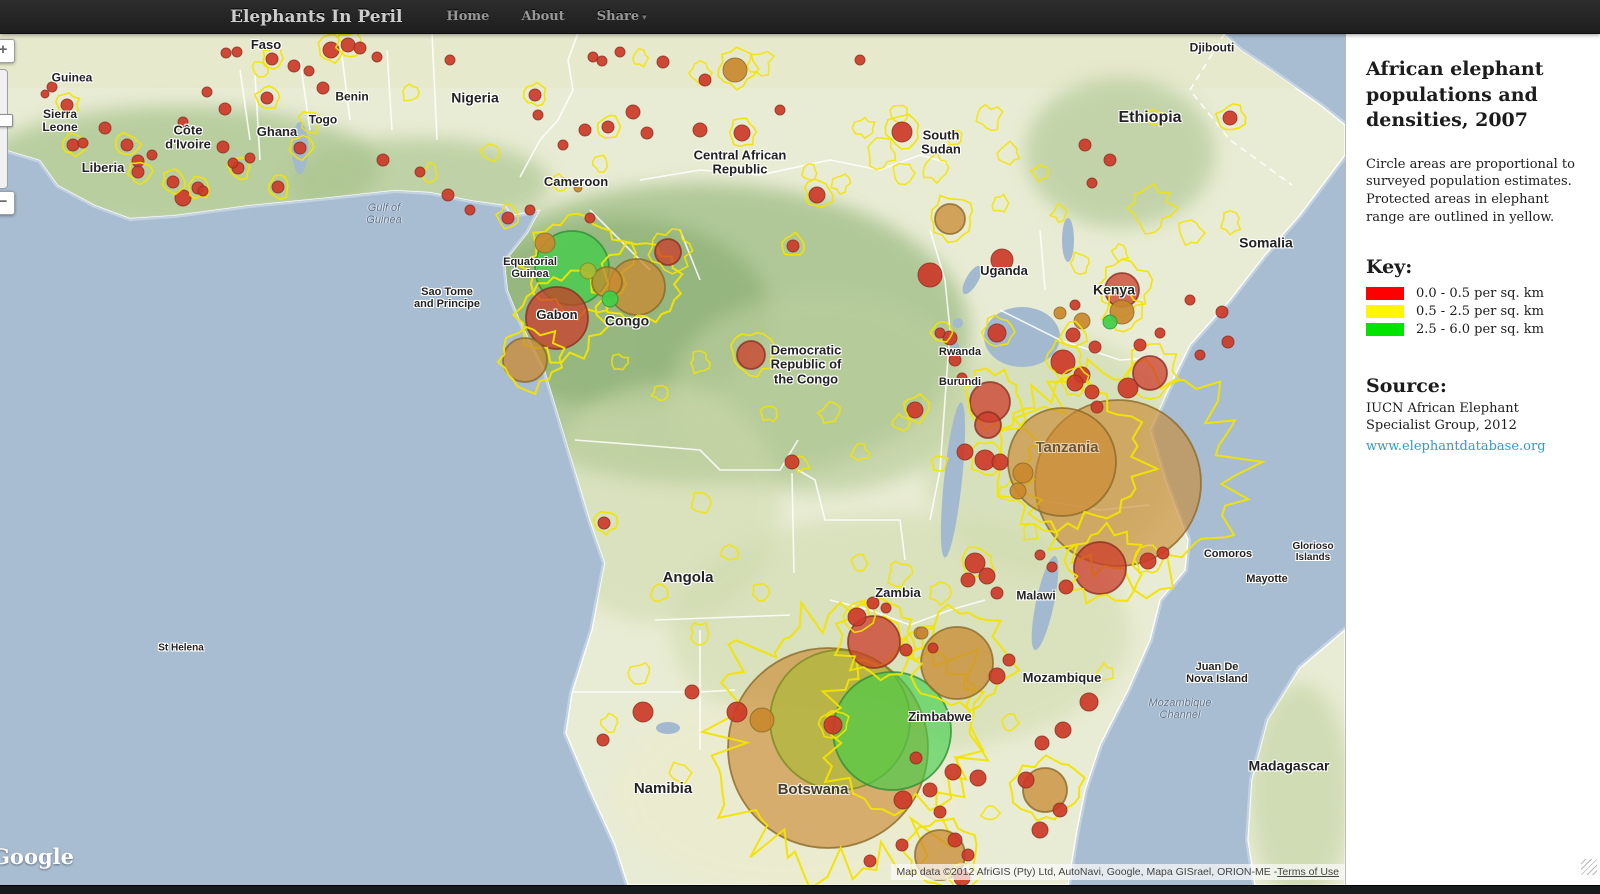 The image size is (1600, 894). Describe the element at coordinates (1406, 386) in the screenshot. I see `source-heading: Source:` at that location.